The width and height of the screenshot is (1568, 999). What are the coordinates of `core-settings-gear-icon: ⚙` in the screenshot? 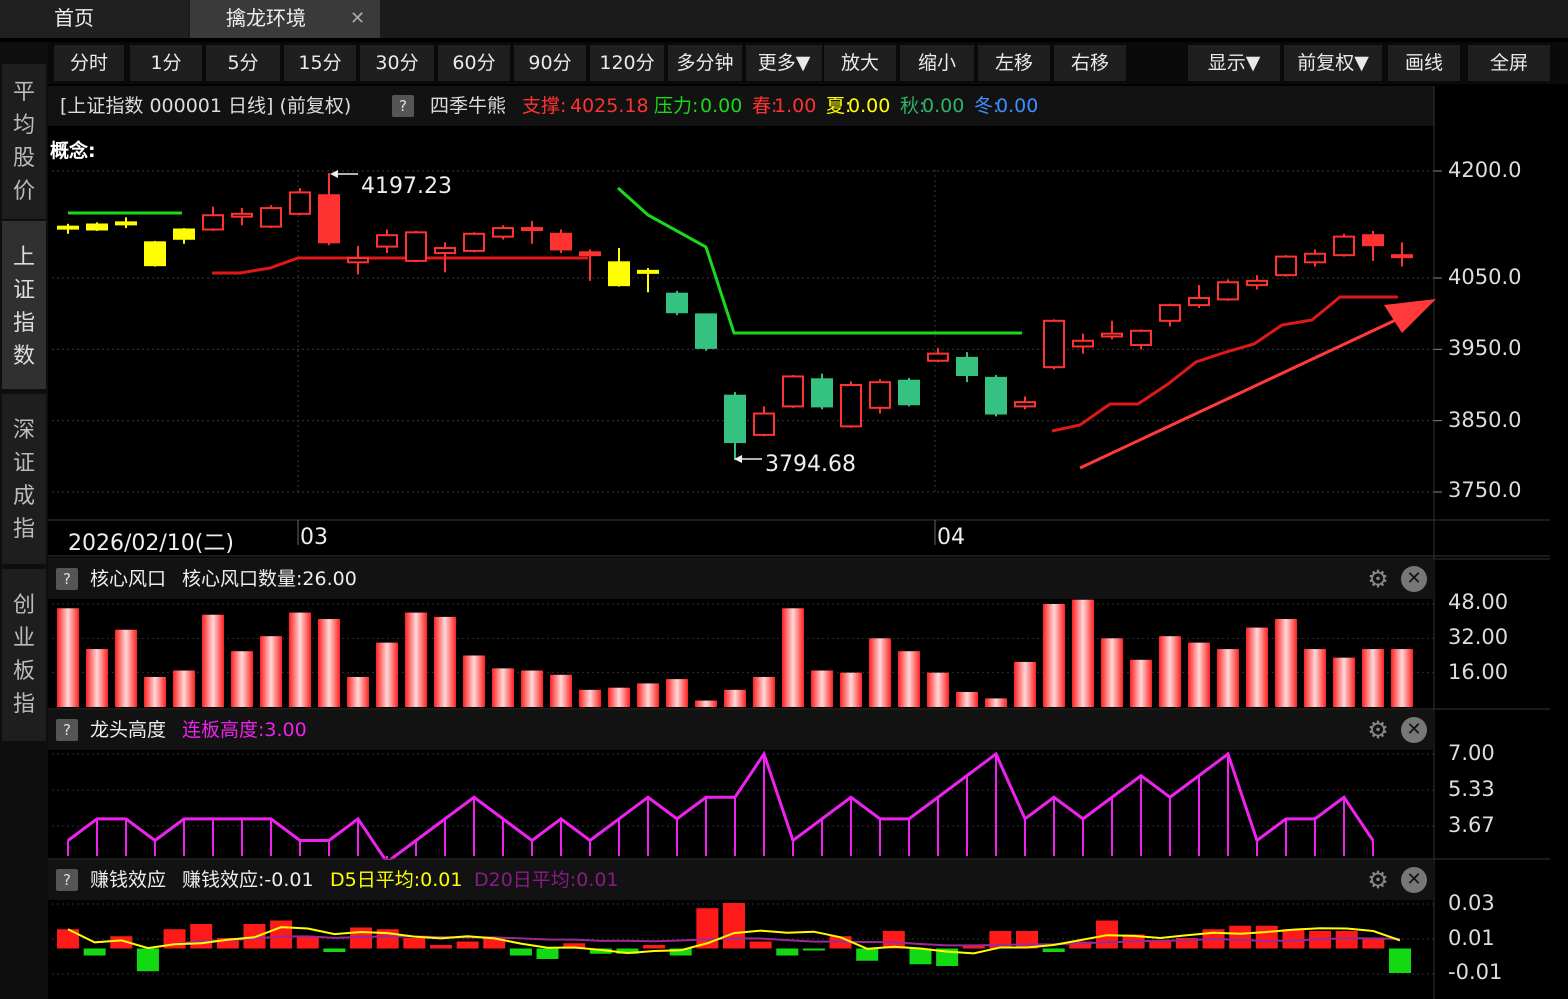 It's located at (1378, 579).